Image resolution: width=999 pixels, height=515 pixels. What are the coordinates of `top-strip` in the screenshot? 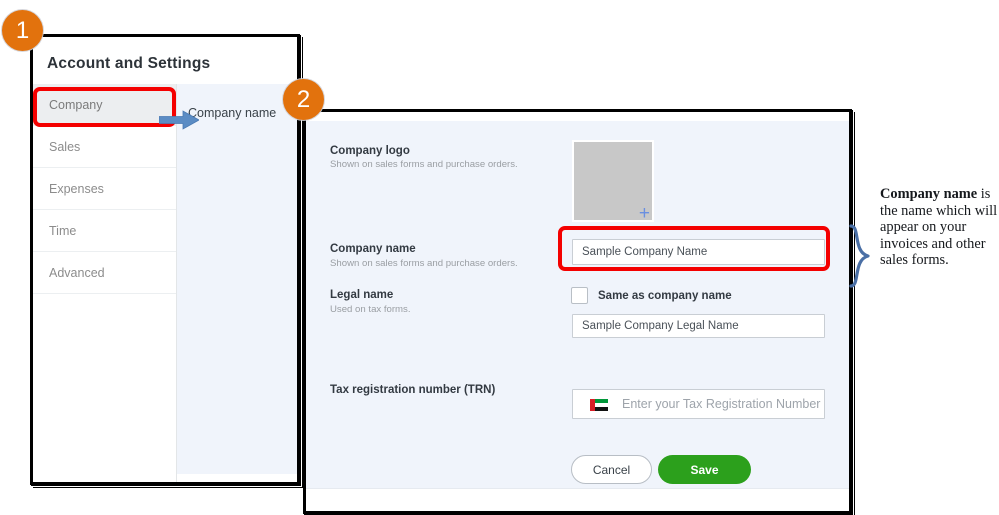 It's located at (577, 116).